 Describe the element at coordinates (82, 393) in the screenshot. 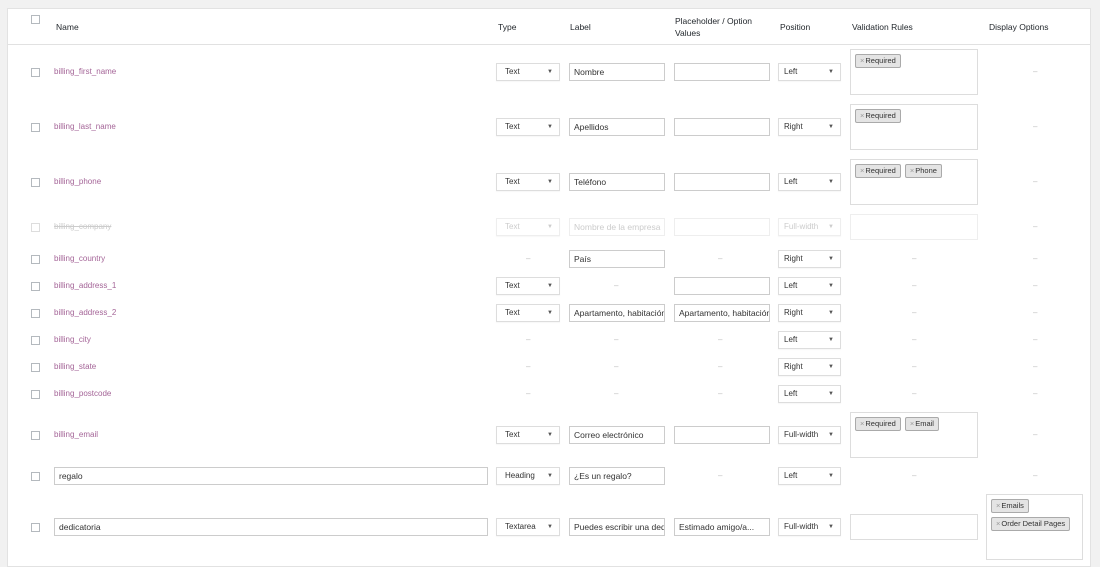

I see `field-name-link: billing_postcode` at that location.